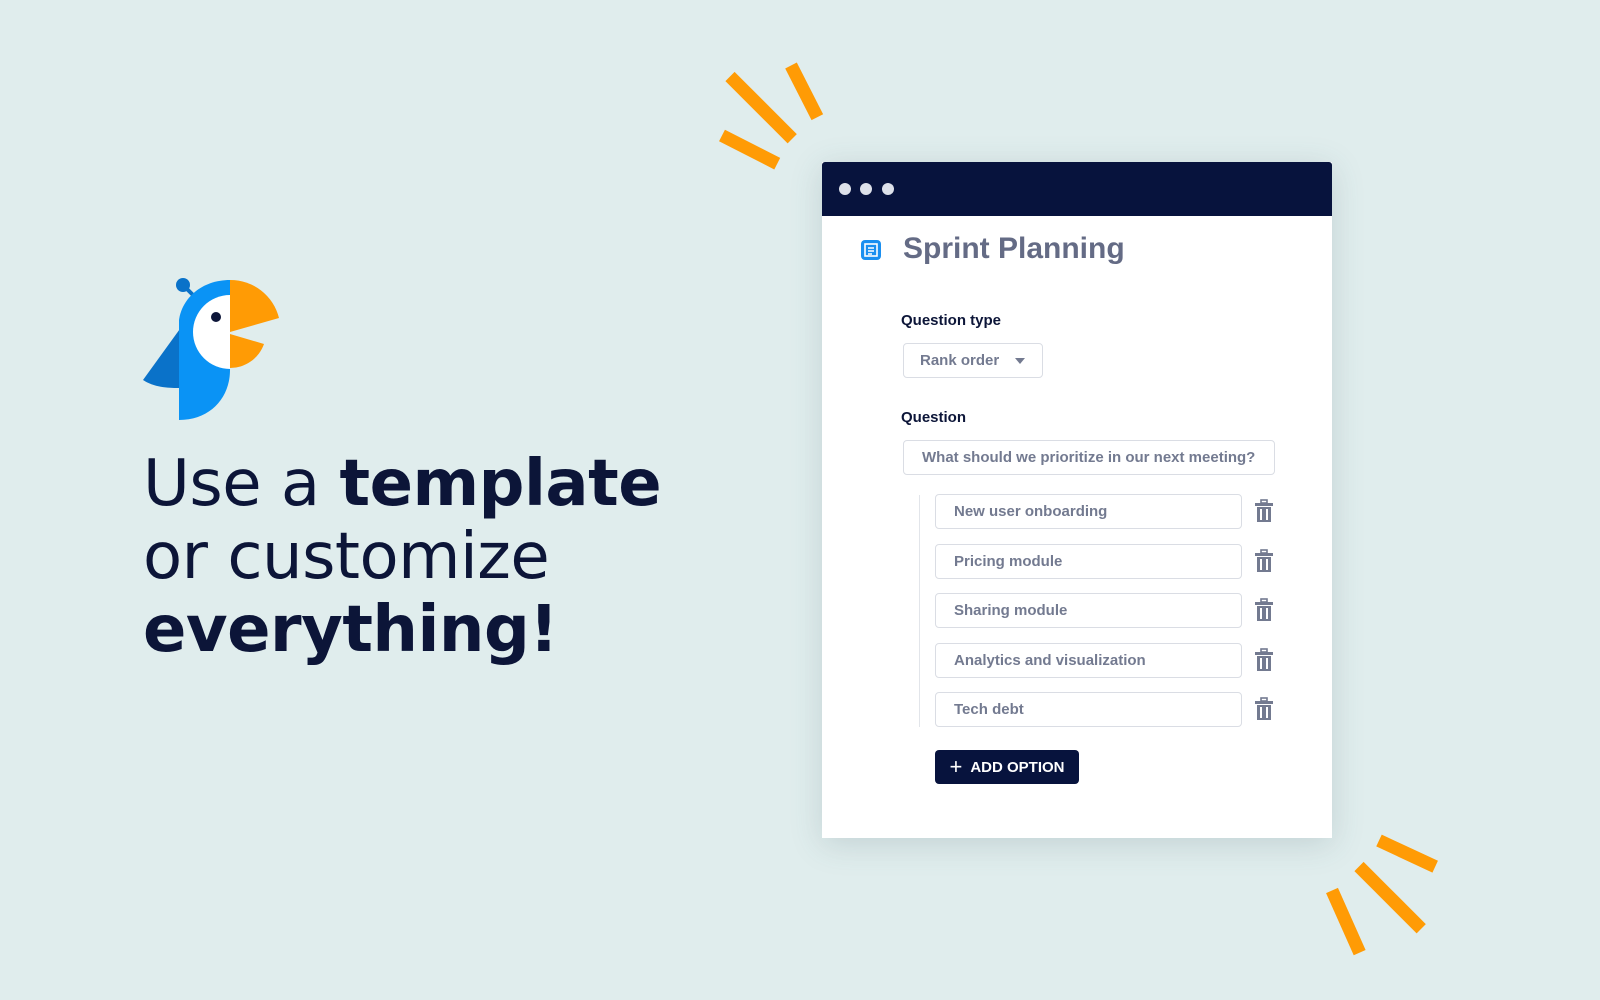 This screenshot has height=1000, width=1600. I want to click on option-label: Pricing module, so click(1008, 561).